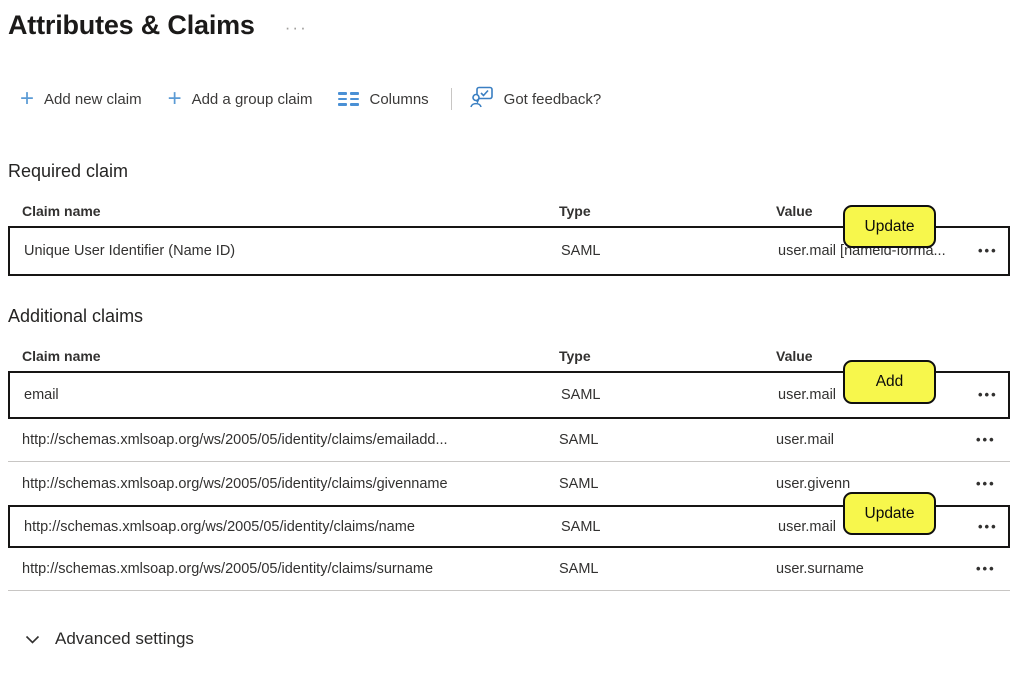  What do you see at coordinates (252, 99) in the screenshot?
I see `add-group-claim-label: Add a group claim` at bounding box center [252, 99].